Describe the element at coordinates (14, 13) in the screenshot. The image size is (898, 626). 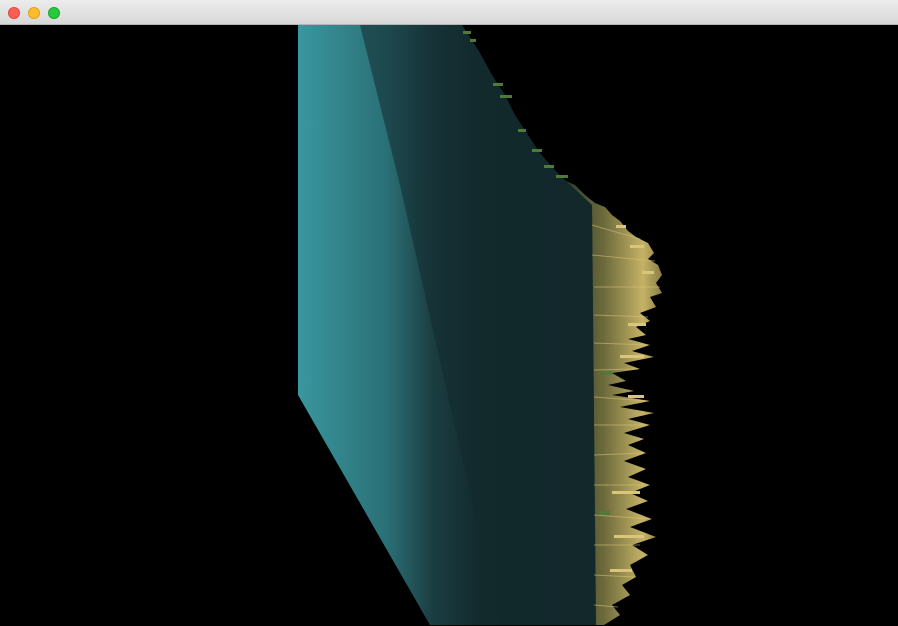
I see `close-icon` at that location.